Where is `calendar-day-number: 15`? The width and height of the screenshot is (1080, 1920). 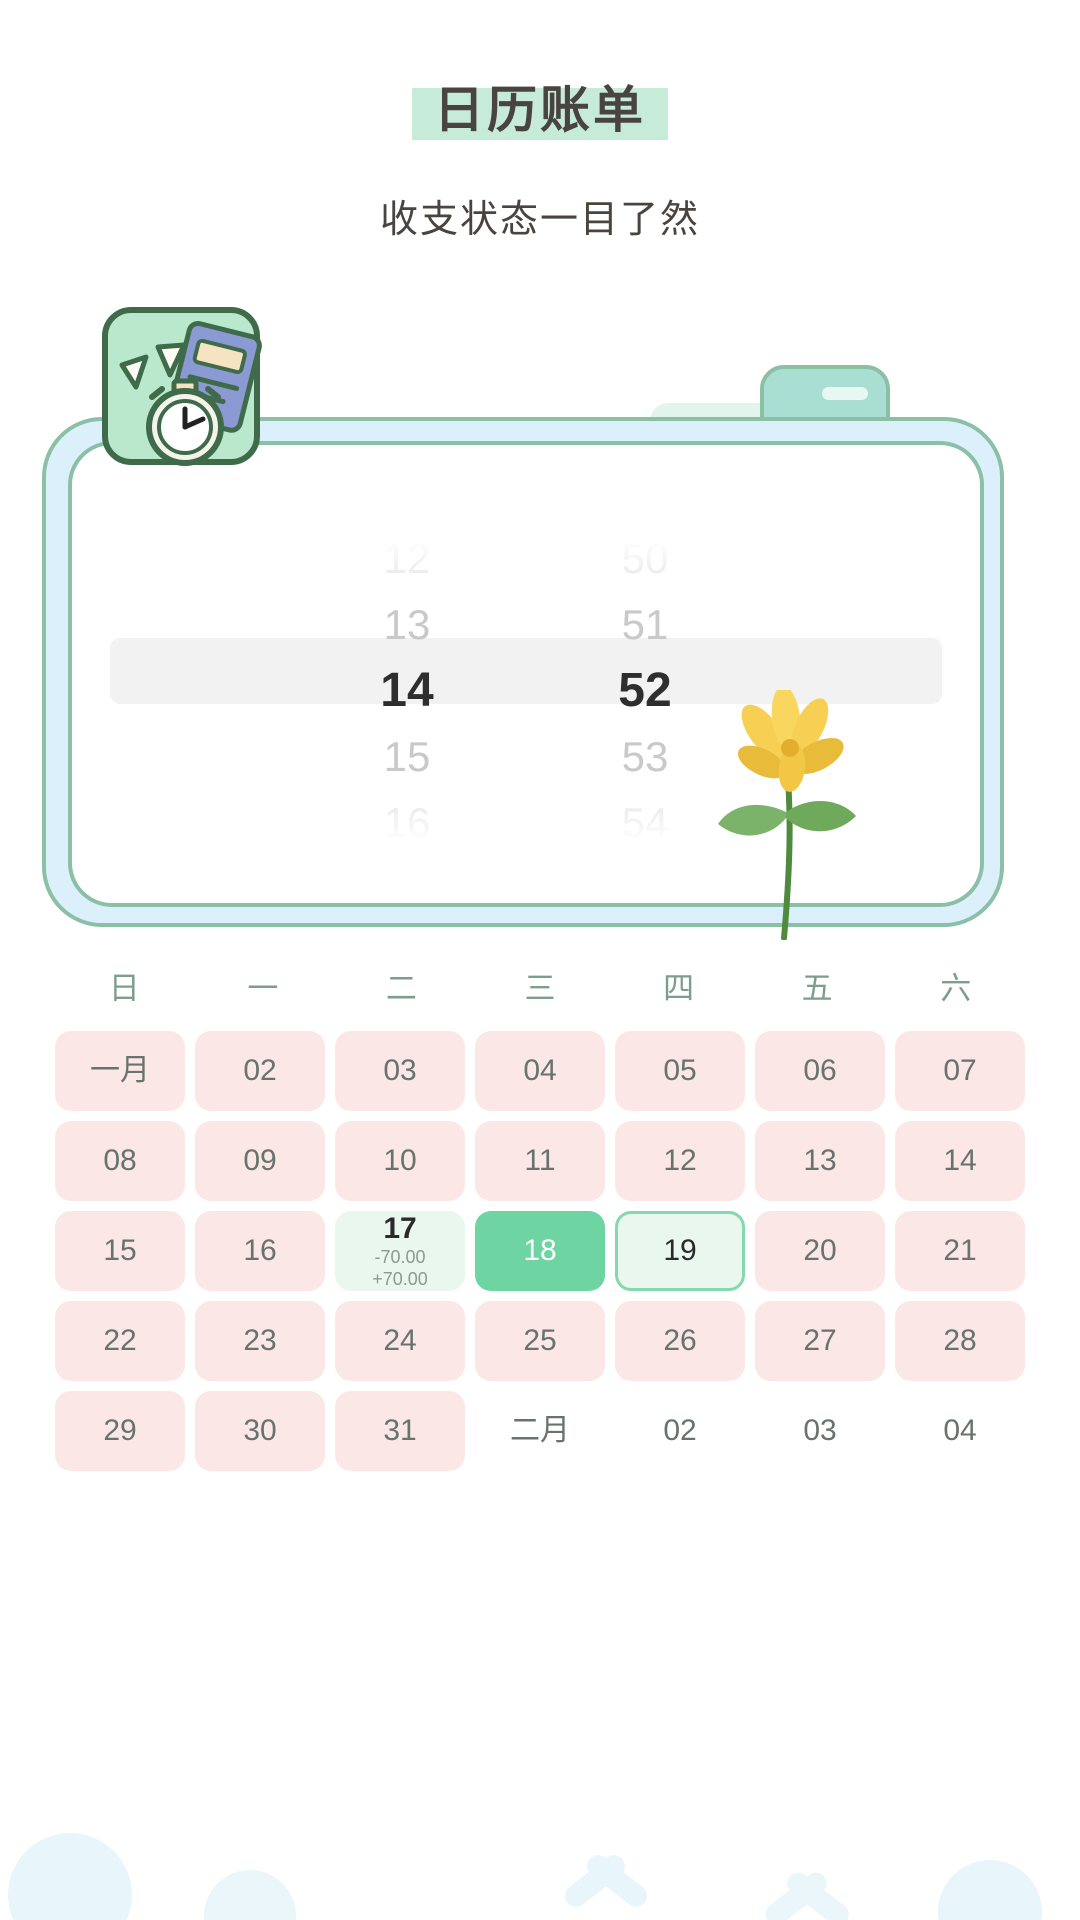 calendar-day-number: 15 is located at coordinates (120, 1250).